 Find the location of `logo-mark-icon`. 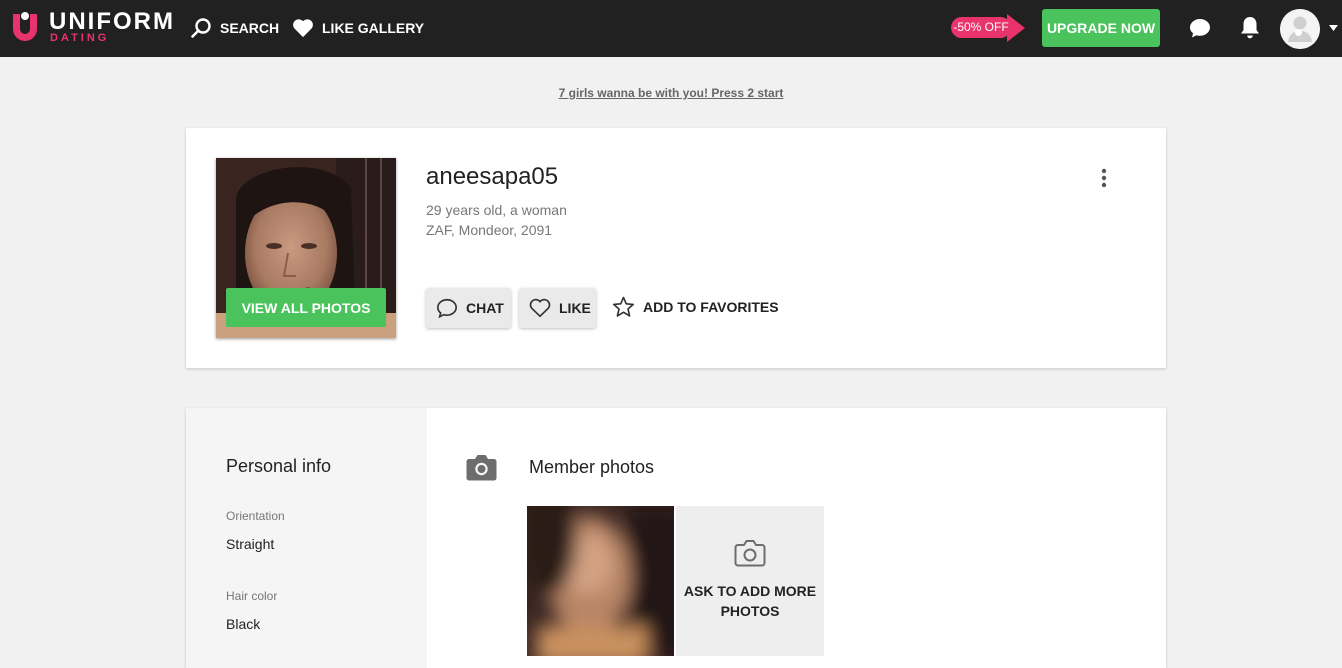

logo-mark-icon is located at coordinates (25, 26).